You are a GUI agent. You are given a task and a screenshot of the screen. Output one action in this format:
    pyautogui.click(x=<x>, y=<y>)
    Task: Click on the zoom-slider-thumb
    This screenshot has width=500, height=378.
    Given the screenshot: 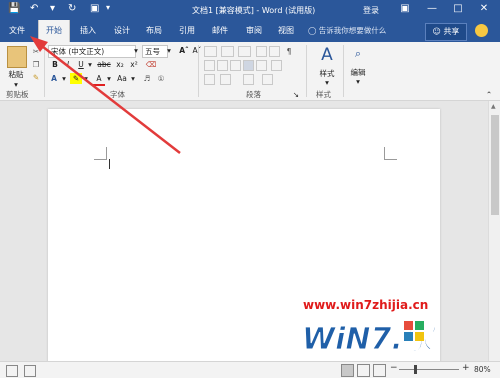 What is the action you would take?
    pyautogui.click(x=415, y=369)
    